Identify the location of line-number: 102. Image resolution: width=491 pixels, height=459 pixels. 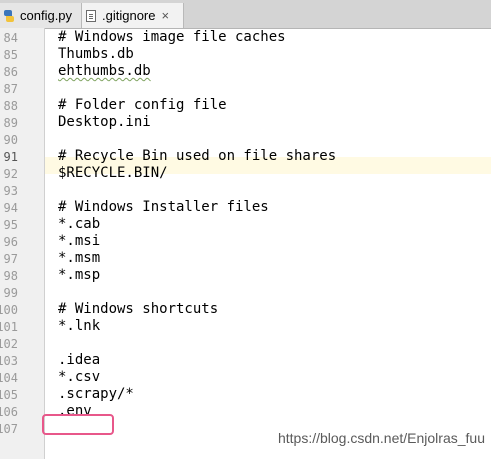
(9, 344).